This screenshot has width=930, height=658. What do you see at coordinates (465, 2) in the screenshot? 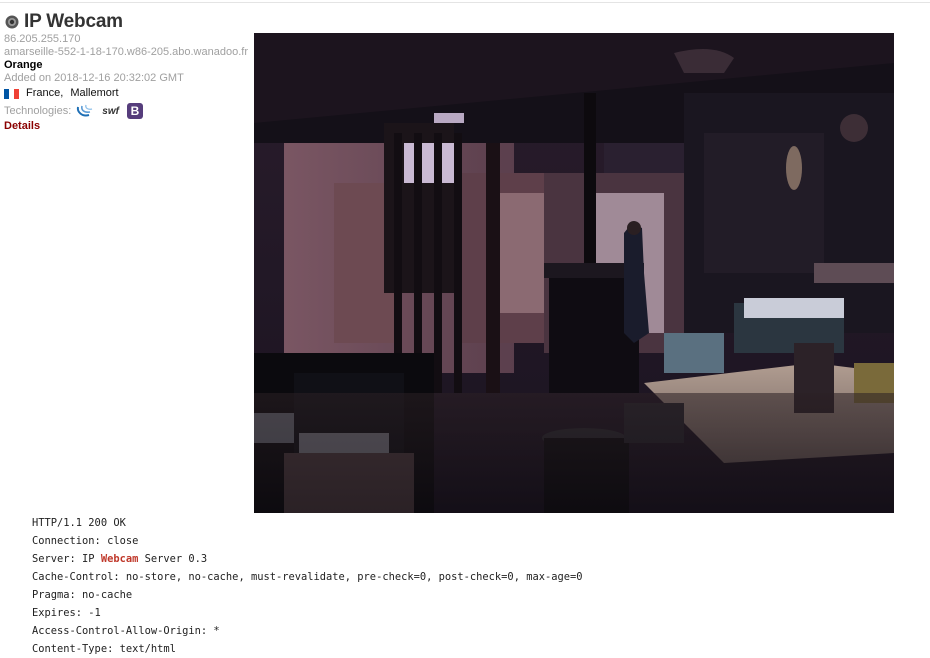
I see `top-divider` at bounding box center [465, 2].